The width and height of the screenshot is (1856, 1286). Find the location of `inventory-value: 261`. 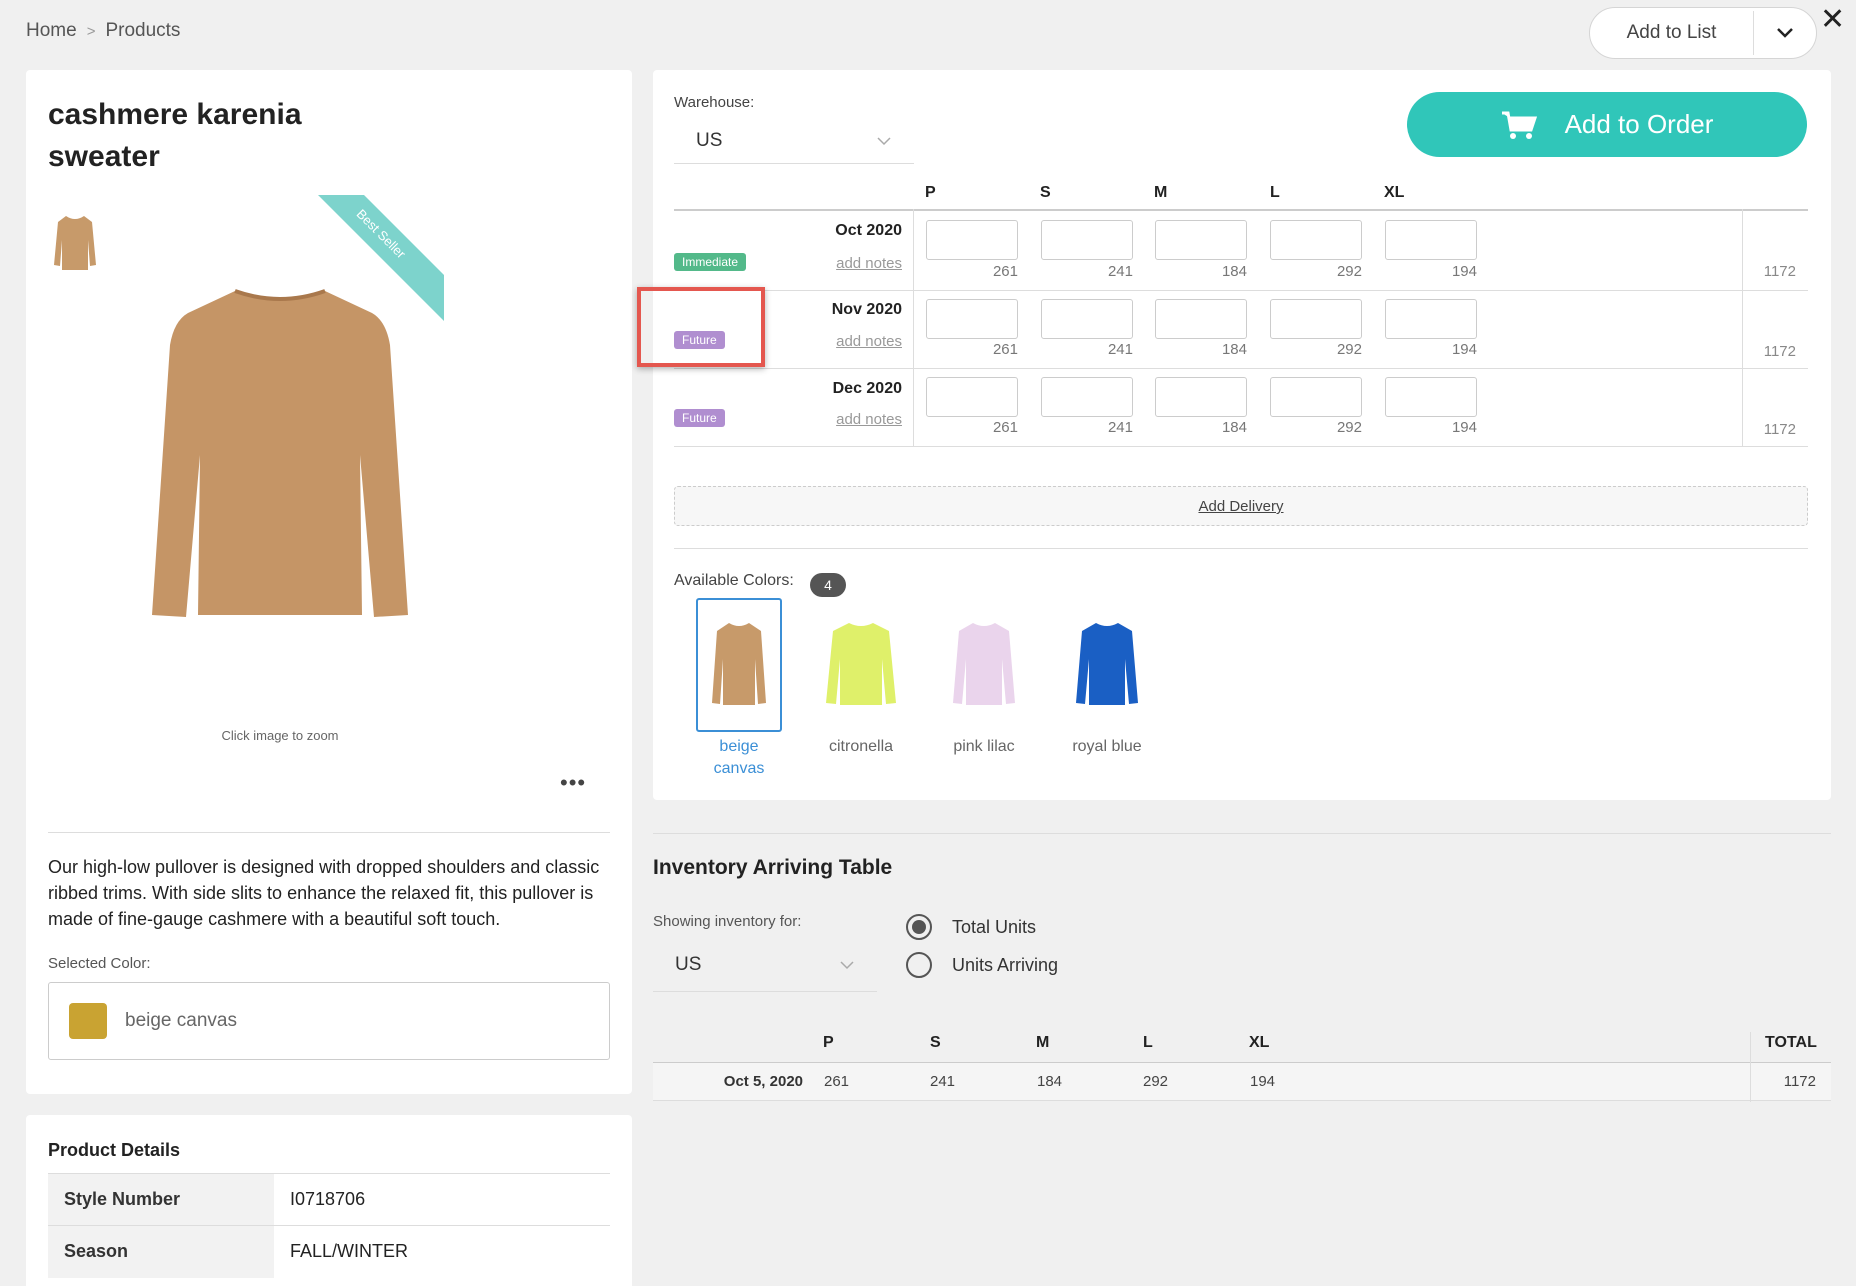

inventory-value: 261 is located at coordinates (837, 1081).